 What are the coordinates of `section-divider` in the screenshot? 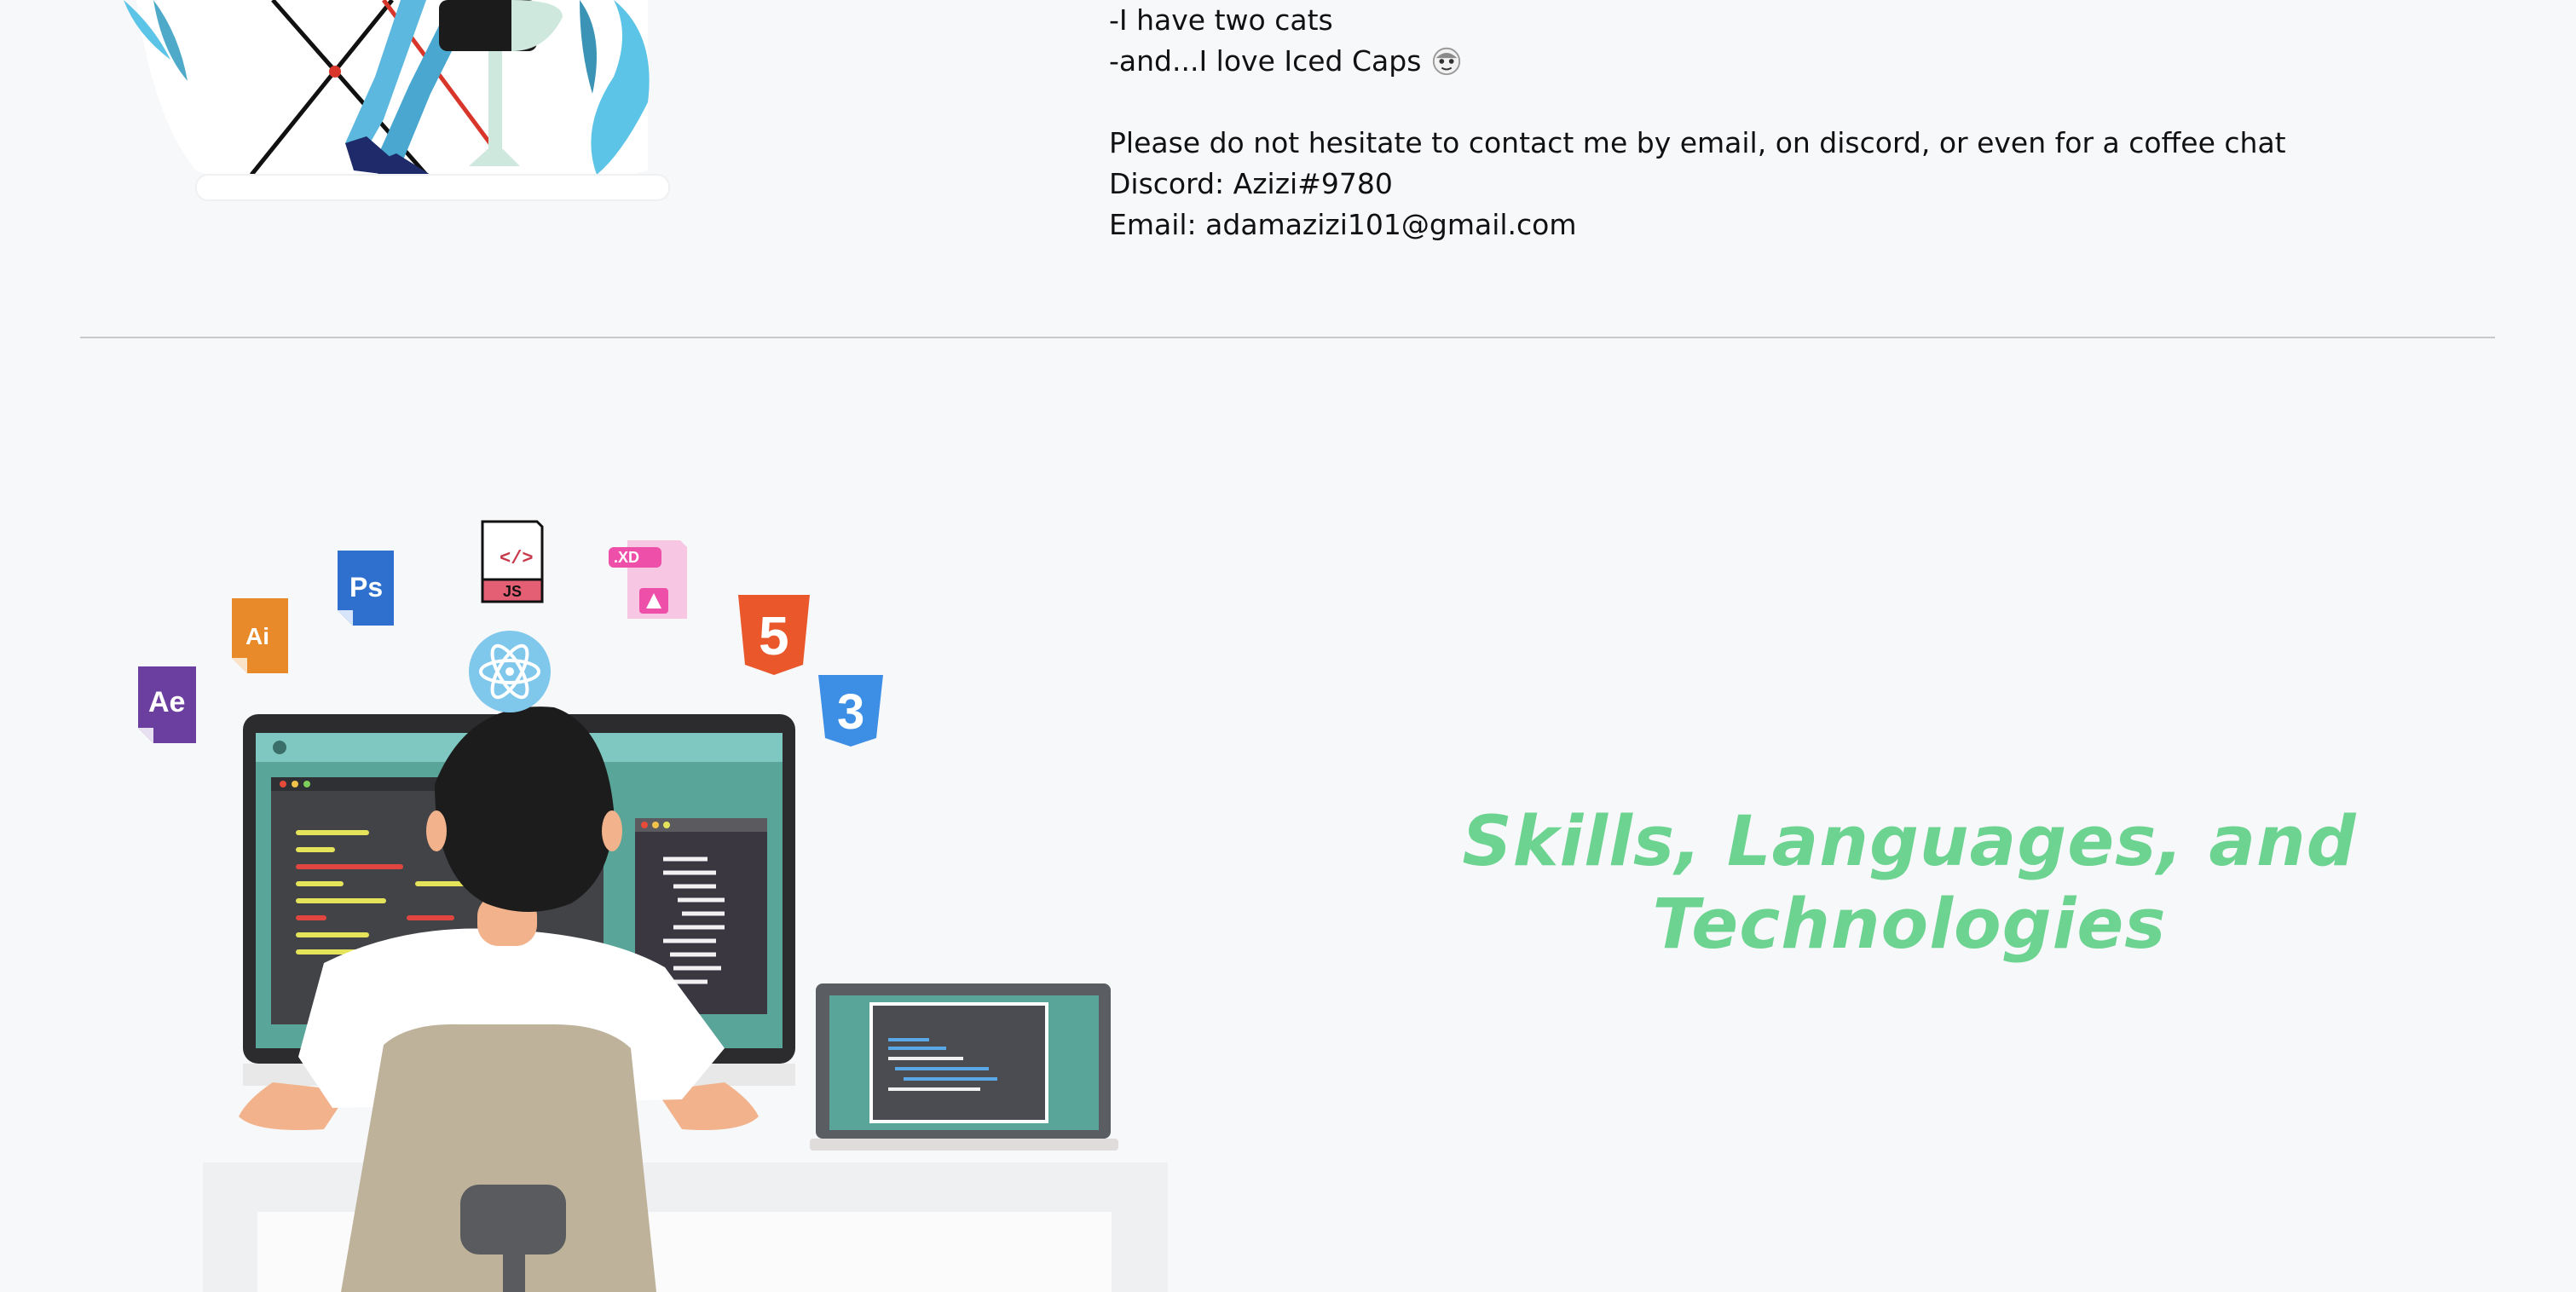 It's located at (1287, 337).